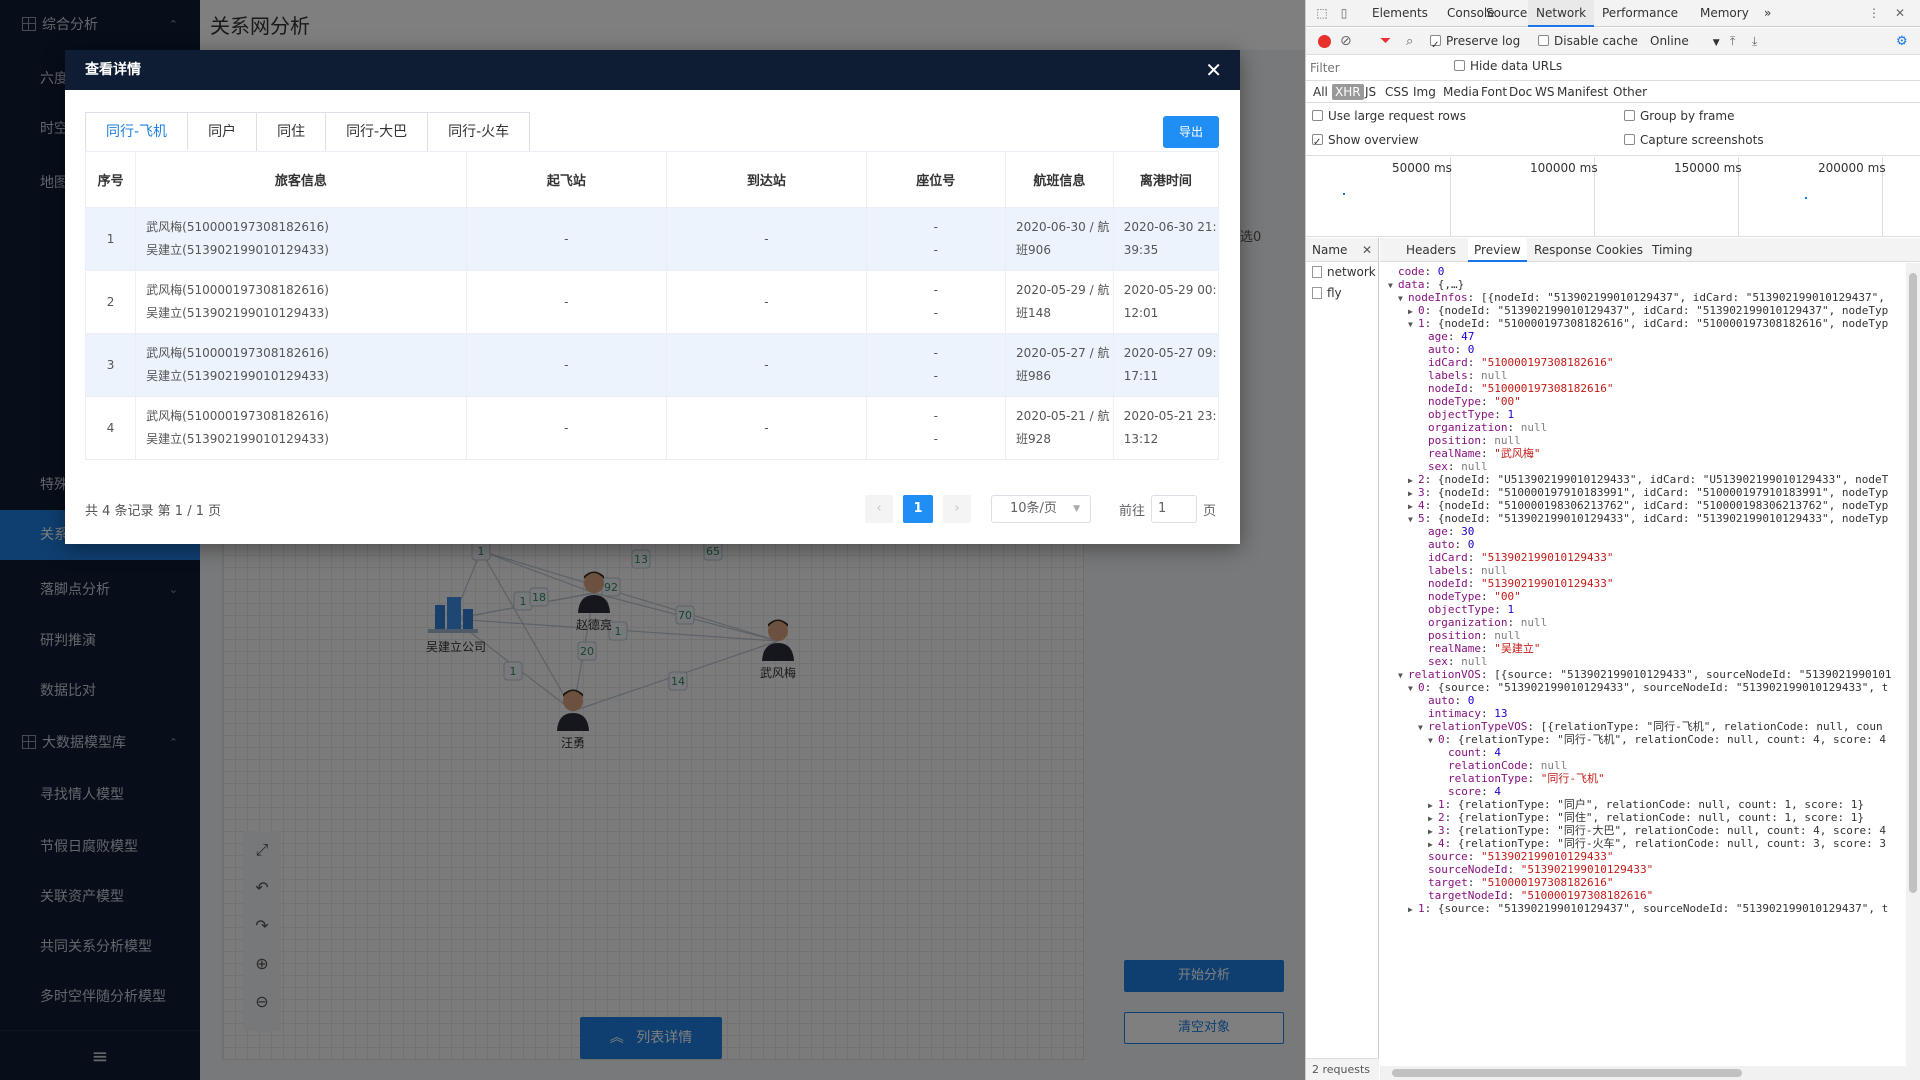 The width and height of the screenshot is (1920, 1080). What do you see at coordinates (1754, 41) in the screenshot?
I see `export-har-icon: ⤓` at bounding box center [1754, 41].